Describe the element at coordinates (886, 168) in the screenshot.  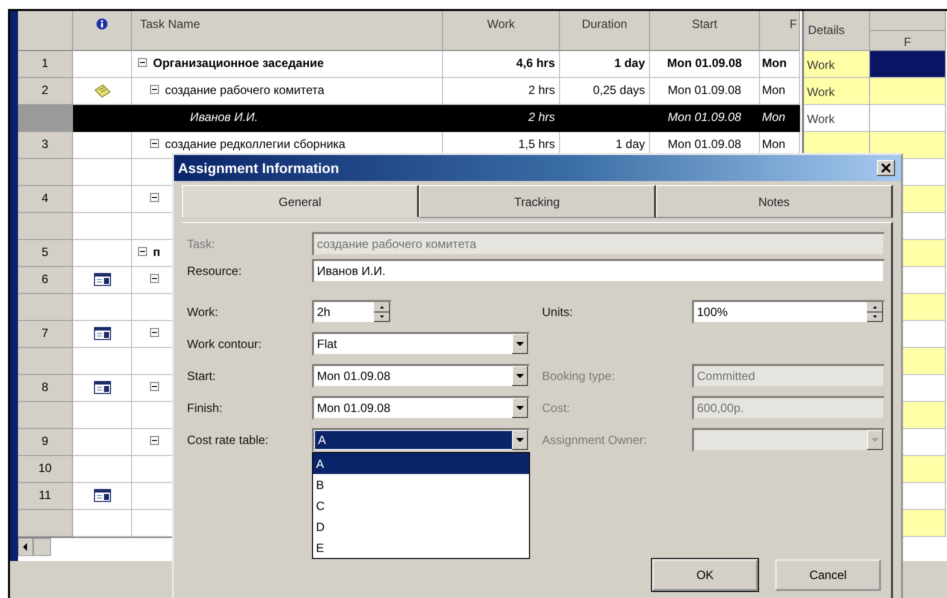
I see `close-button` at that location.